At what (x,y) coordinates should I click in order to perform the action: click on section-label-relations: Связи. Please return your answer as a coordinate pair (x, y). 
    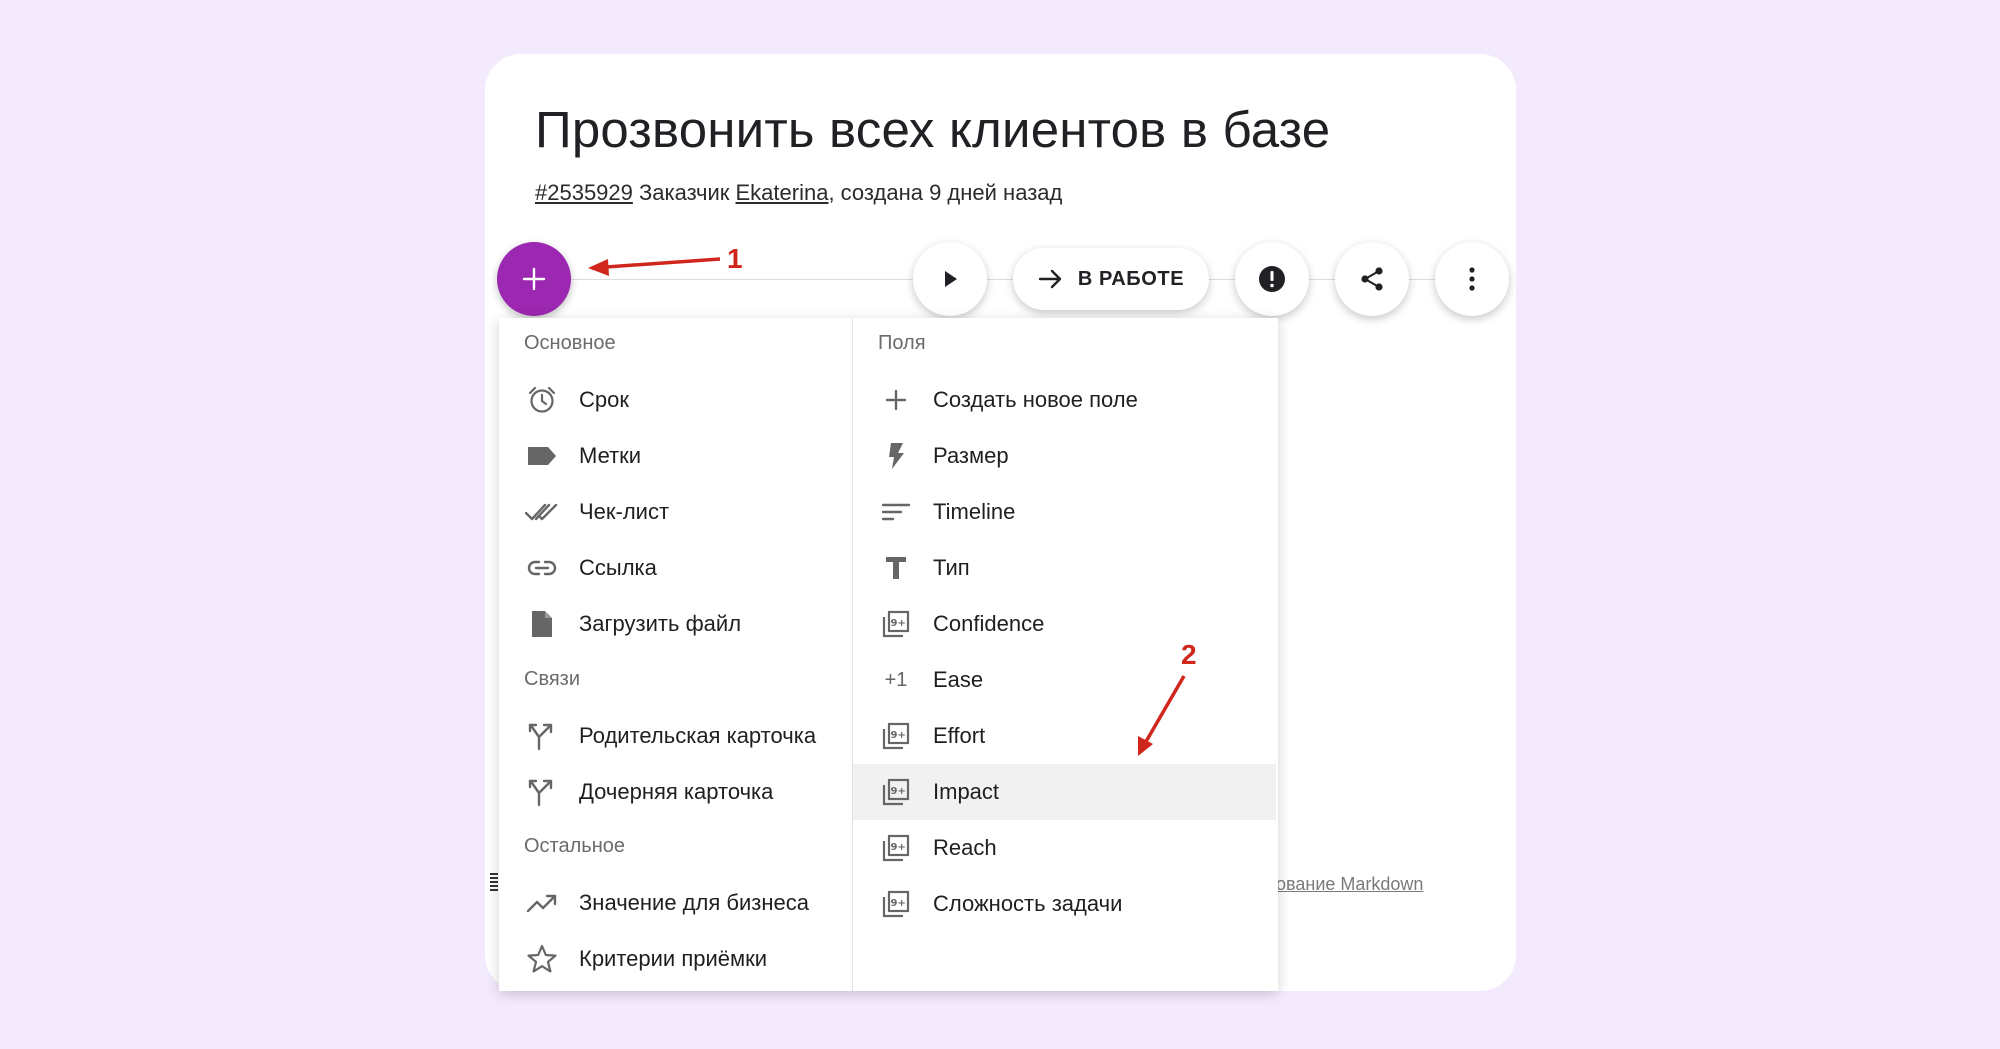
    Looking at the image, I should click on (552, 679).